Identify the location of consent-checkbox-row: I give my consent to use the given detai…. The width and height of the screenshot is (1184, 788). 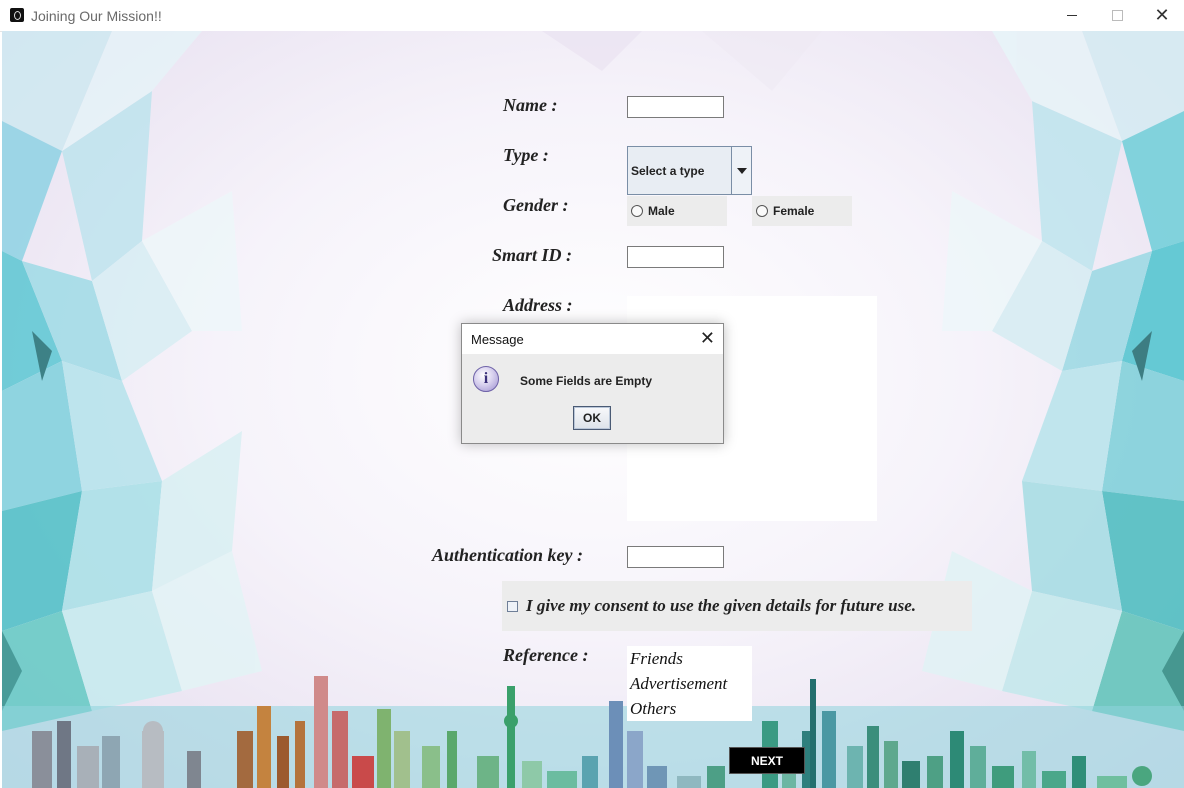
(737, 606).